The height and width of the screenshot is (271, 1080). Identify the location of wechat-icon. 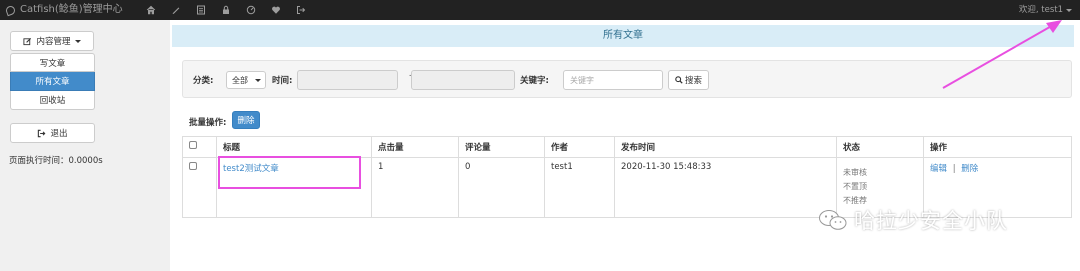
(833, 220).